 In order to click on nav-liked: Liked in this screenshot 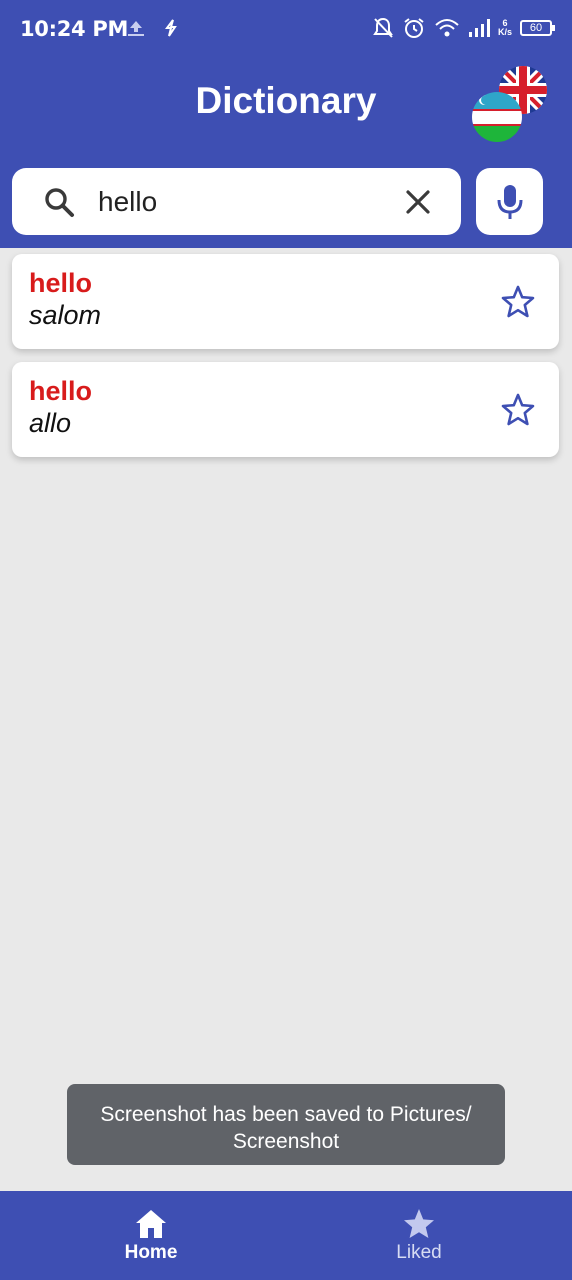, I will do `click(419, 1235)`.